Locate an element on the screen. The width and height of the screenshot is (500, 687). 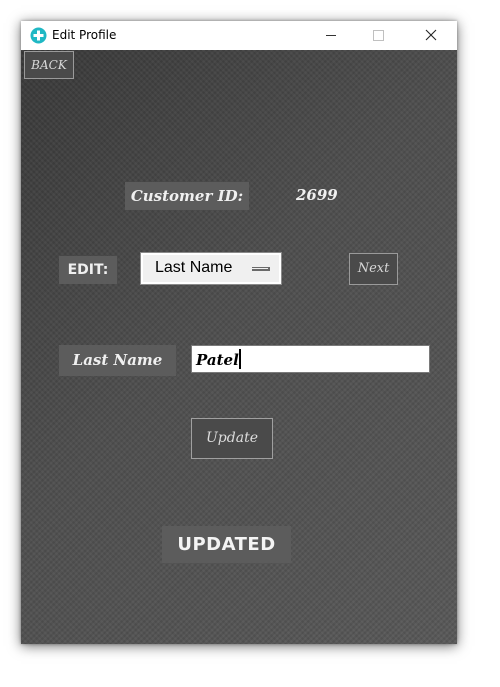
last-name-label: Last Name is located at coordinates (117, 360).